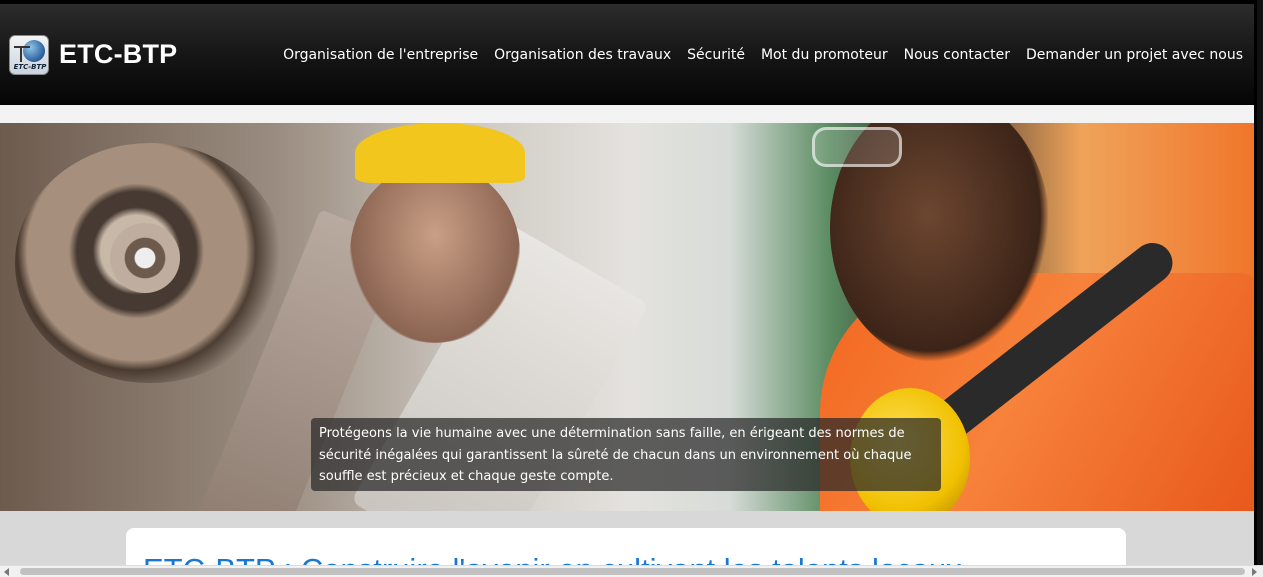  Describe the element at coordinates (824, 55) in the screenshot. I see `nav-mot-promoteur: Mot du promoteur` at that location.